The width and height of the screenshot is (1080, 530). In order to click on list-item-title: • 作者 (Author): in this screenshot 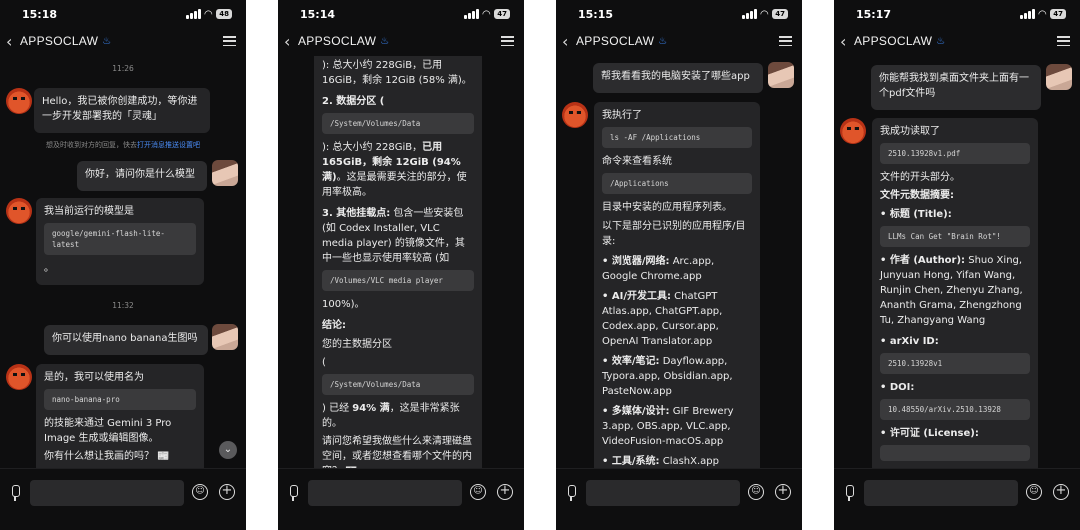, I will do `click(923, 260)`.